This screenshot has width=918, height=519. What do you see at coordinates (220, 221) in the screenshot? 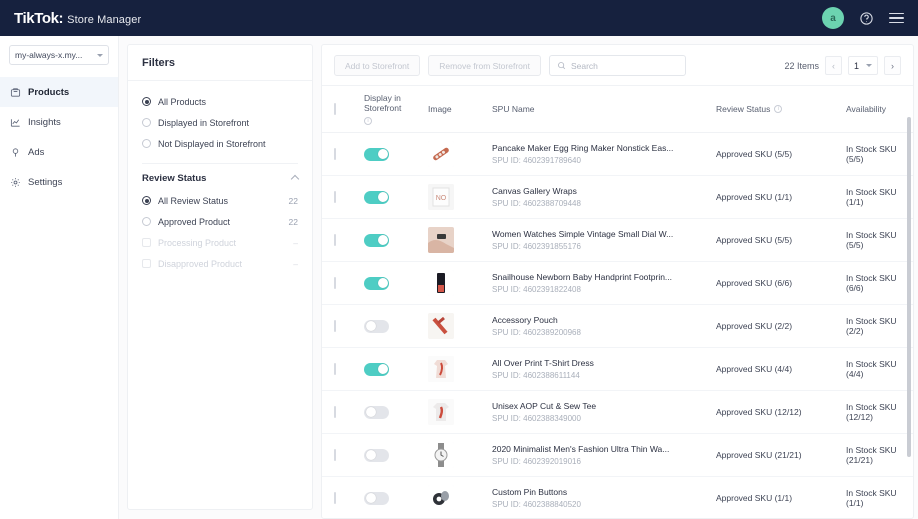
I see `filter-option-approved-product: Approved Product 22` at bounding box center [220, 221].